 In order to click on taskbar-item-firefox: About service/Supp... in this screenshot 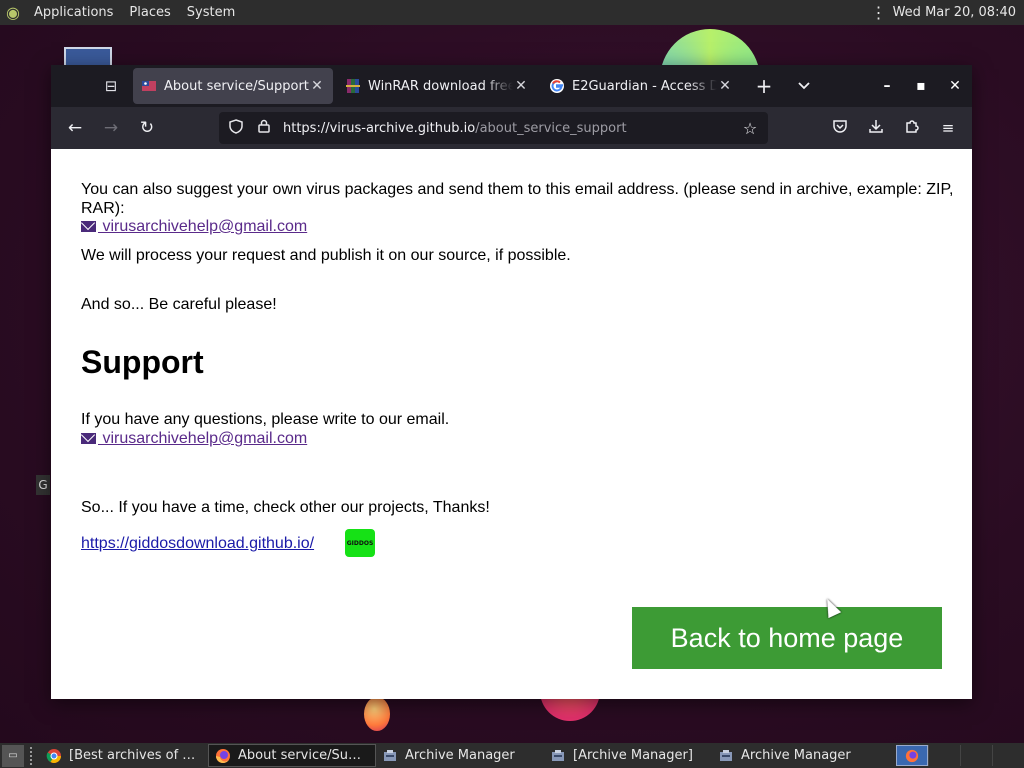, I will do `click(292, 755)`.